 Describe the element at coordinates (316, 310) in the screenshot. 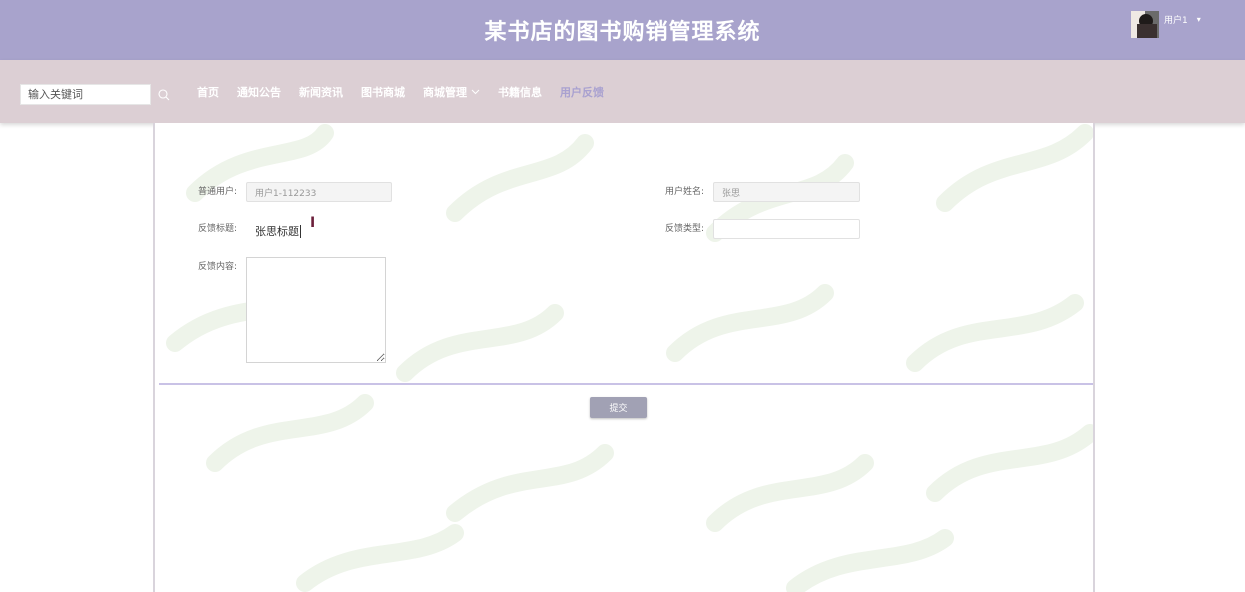

I see `content-textarea` at that location.